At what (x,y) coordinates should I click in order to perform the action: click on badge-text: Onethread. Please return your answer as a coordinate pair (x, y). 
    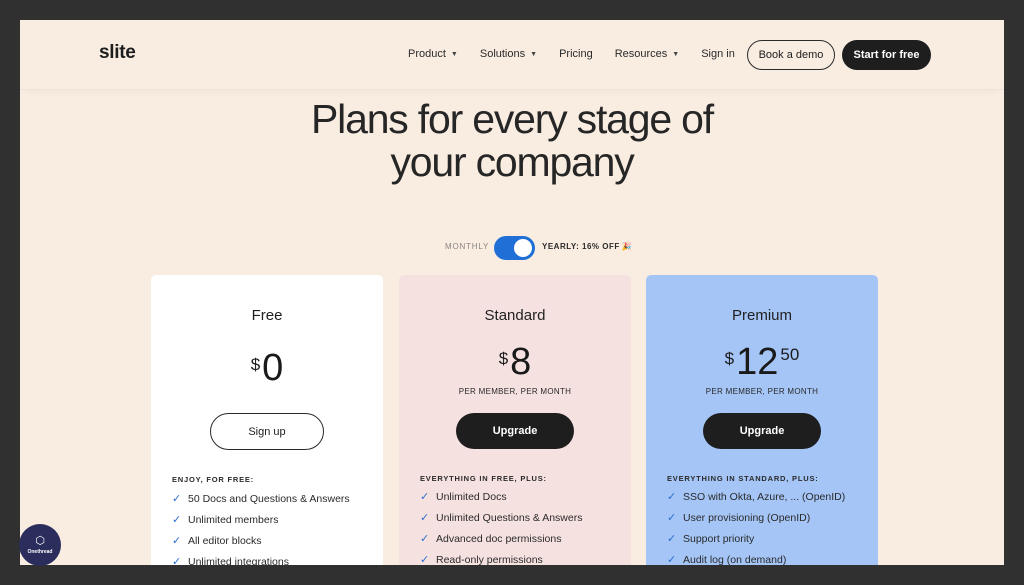
    Looking at the image, I should click on (40, 552).